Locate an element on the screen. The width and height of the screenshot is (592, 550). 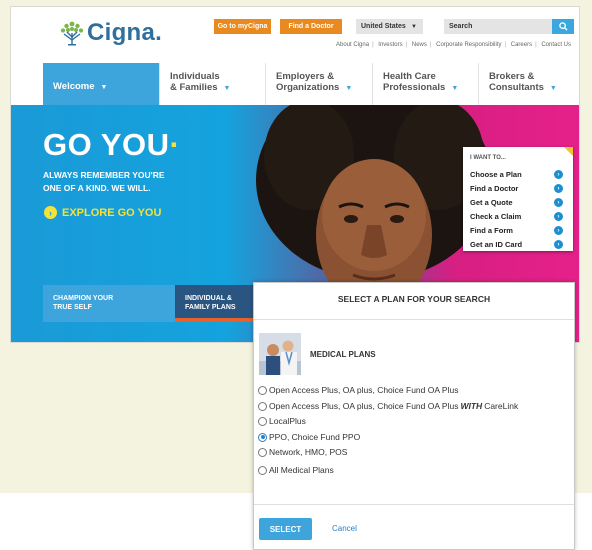
nav-label: Brokers & is located at coordinates (512, 76).